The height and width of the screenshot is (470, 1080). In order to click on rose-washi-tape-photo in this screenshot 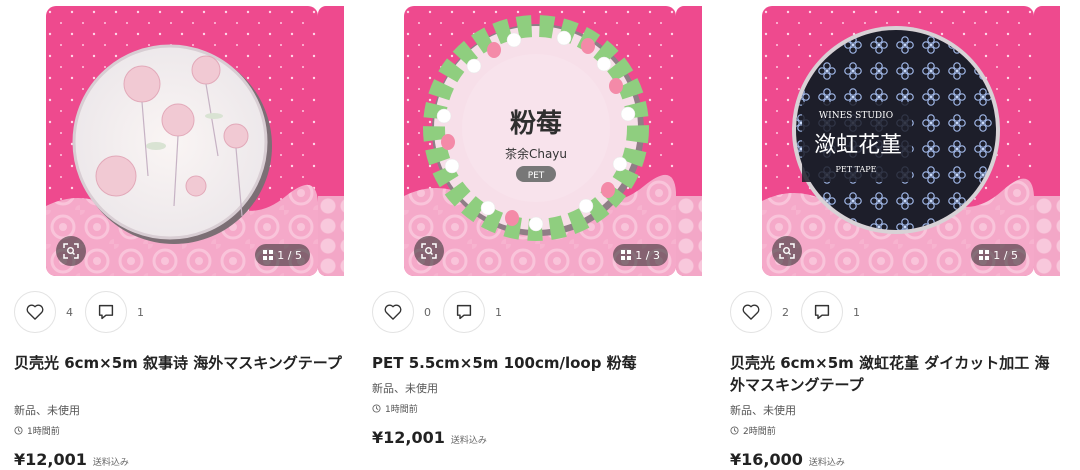, I will do `click(182, 141)`.